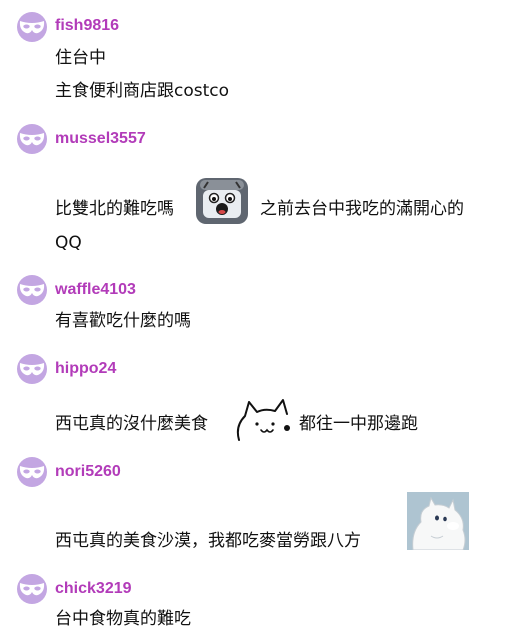 The width and height of the screenshot is (511, 640). I want to click on comment-text: 之前去台中我吃的滿開心的, so click(362, 209).